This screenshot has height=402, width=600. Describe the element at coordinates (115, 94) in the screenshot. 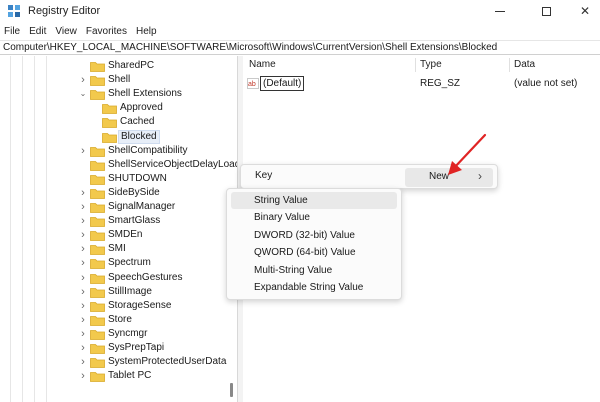

I see `tree-item: ⌄ Shell Extensions` at that location.